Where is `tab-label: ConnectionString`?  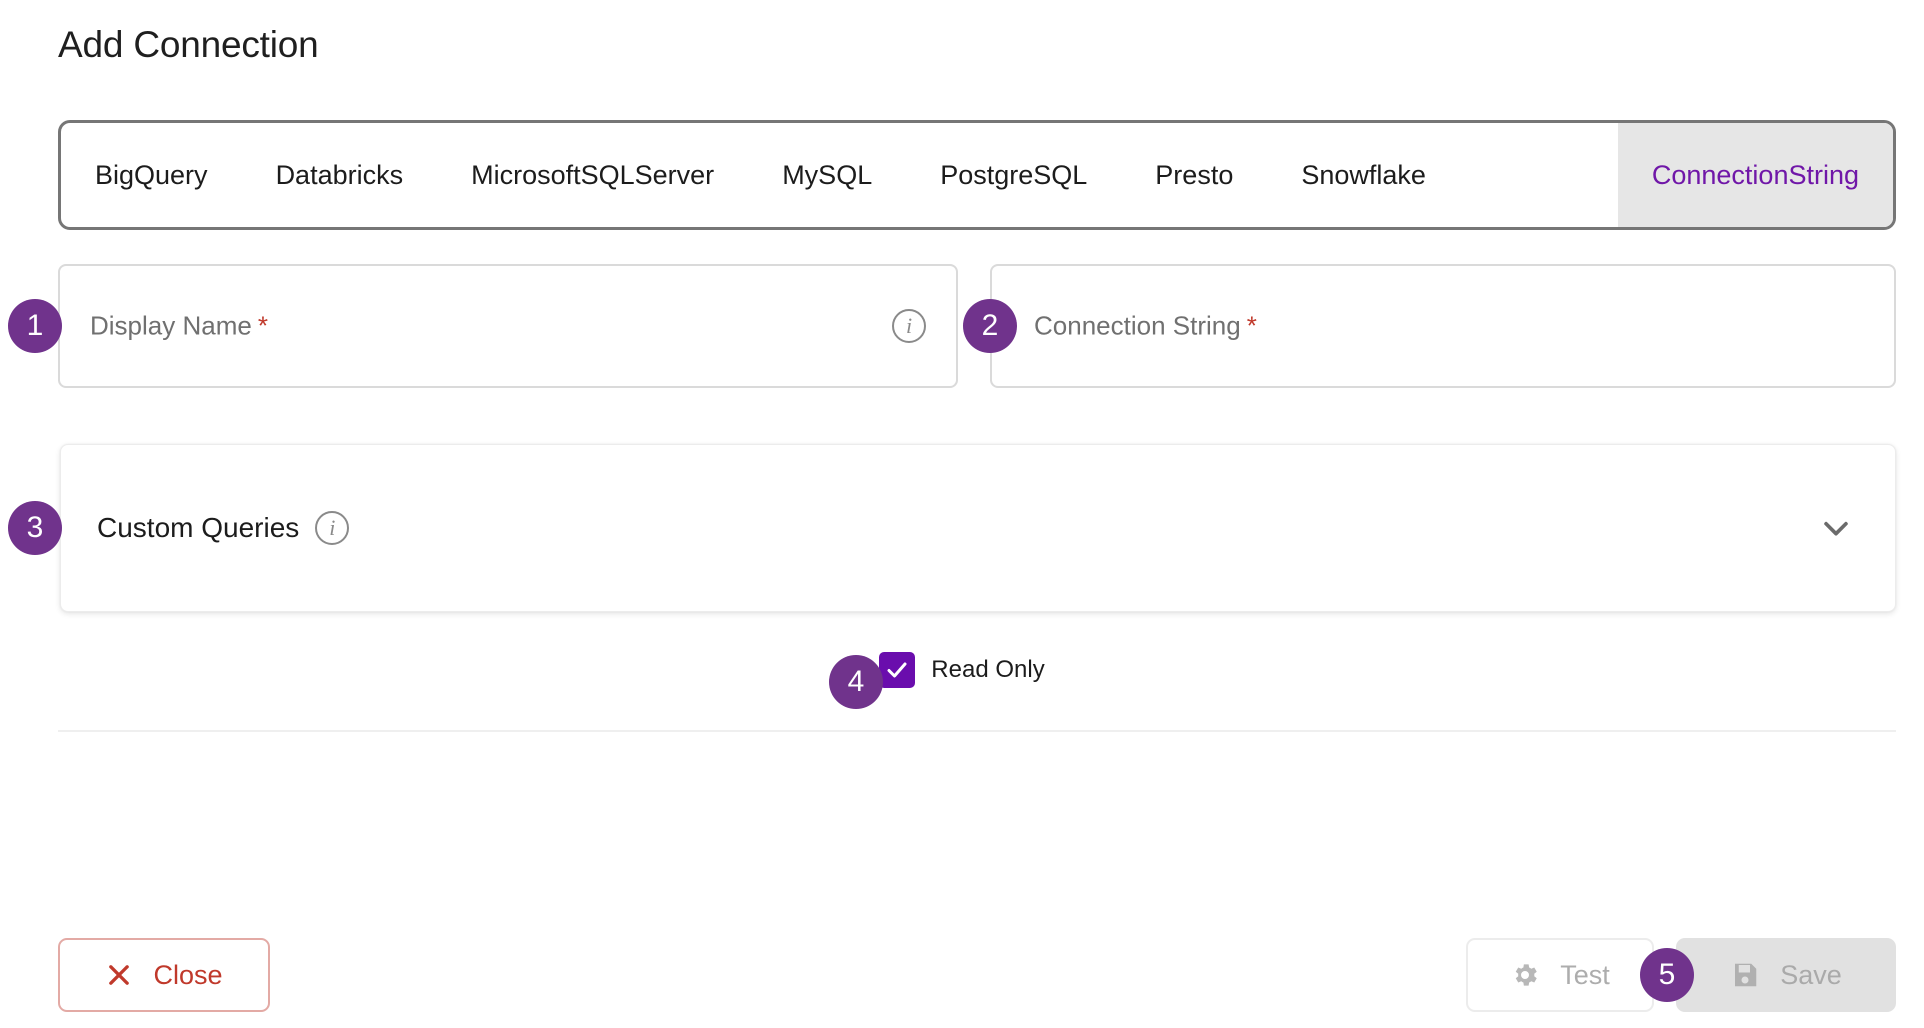
tab-label: ConnectionString is located at coordinates (1755, 174).